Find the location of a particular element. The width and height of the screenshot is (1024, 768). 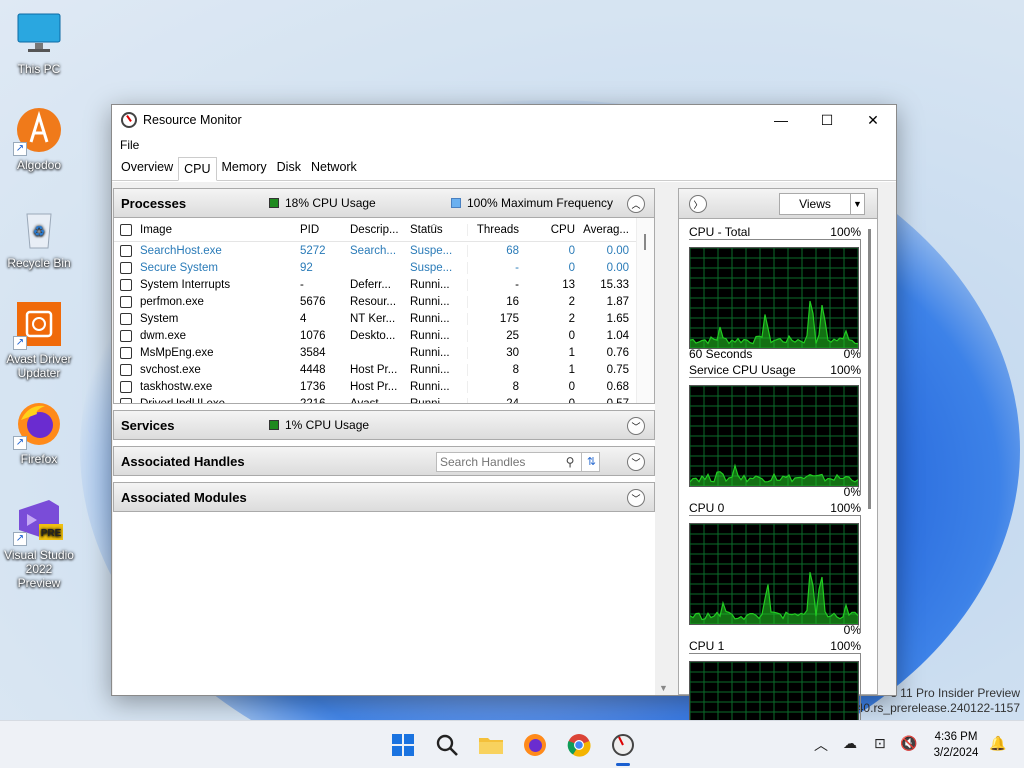

cell-image: dwm.exe is located at coordinates (163, 335).